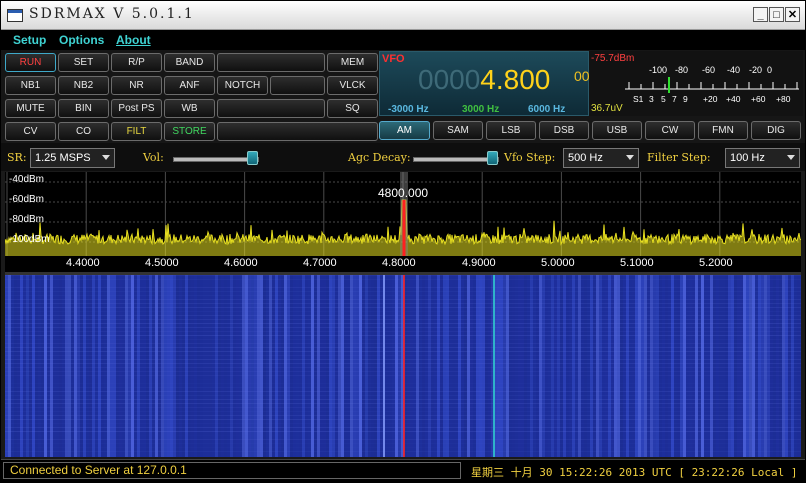 This screenshot has width=806, height=483. I want to click on mode-lsb-button: LSB, so click(511, 130).